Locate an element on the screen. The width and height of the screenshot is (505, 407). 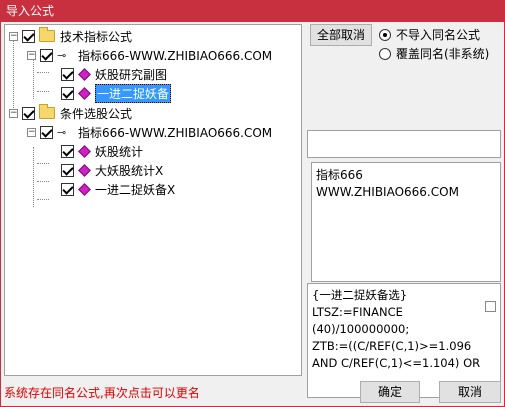
cancel-button: 取消 is located at coordinates (470, 392).